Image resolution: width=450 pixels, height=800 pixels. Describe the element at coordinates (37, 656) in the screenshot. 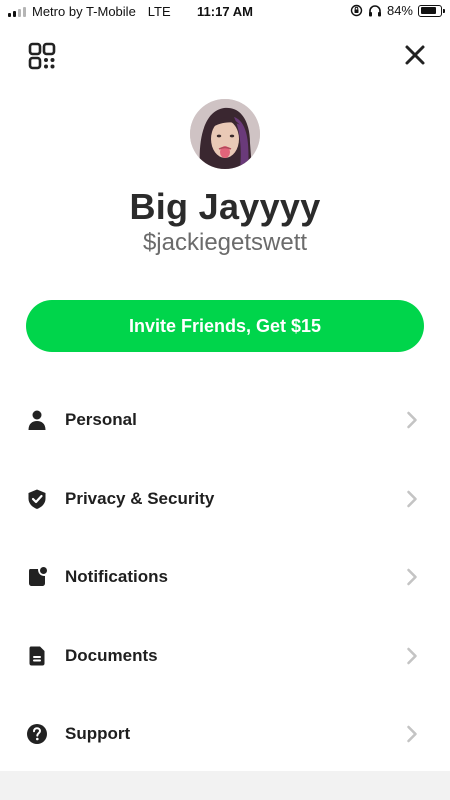

I see `document-icon` at that location.